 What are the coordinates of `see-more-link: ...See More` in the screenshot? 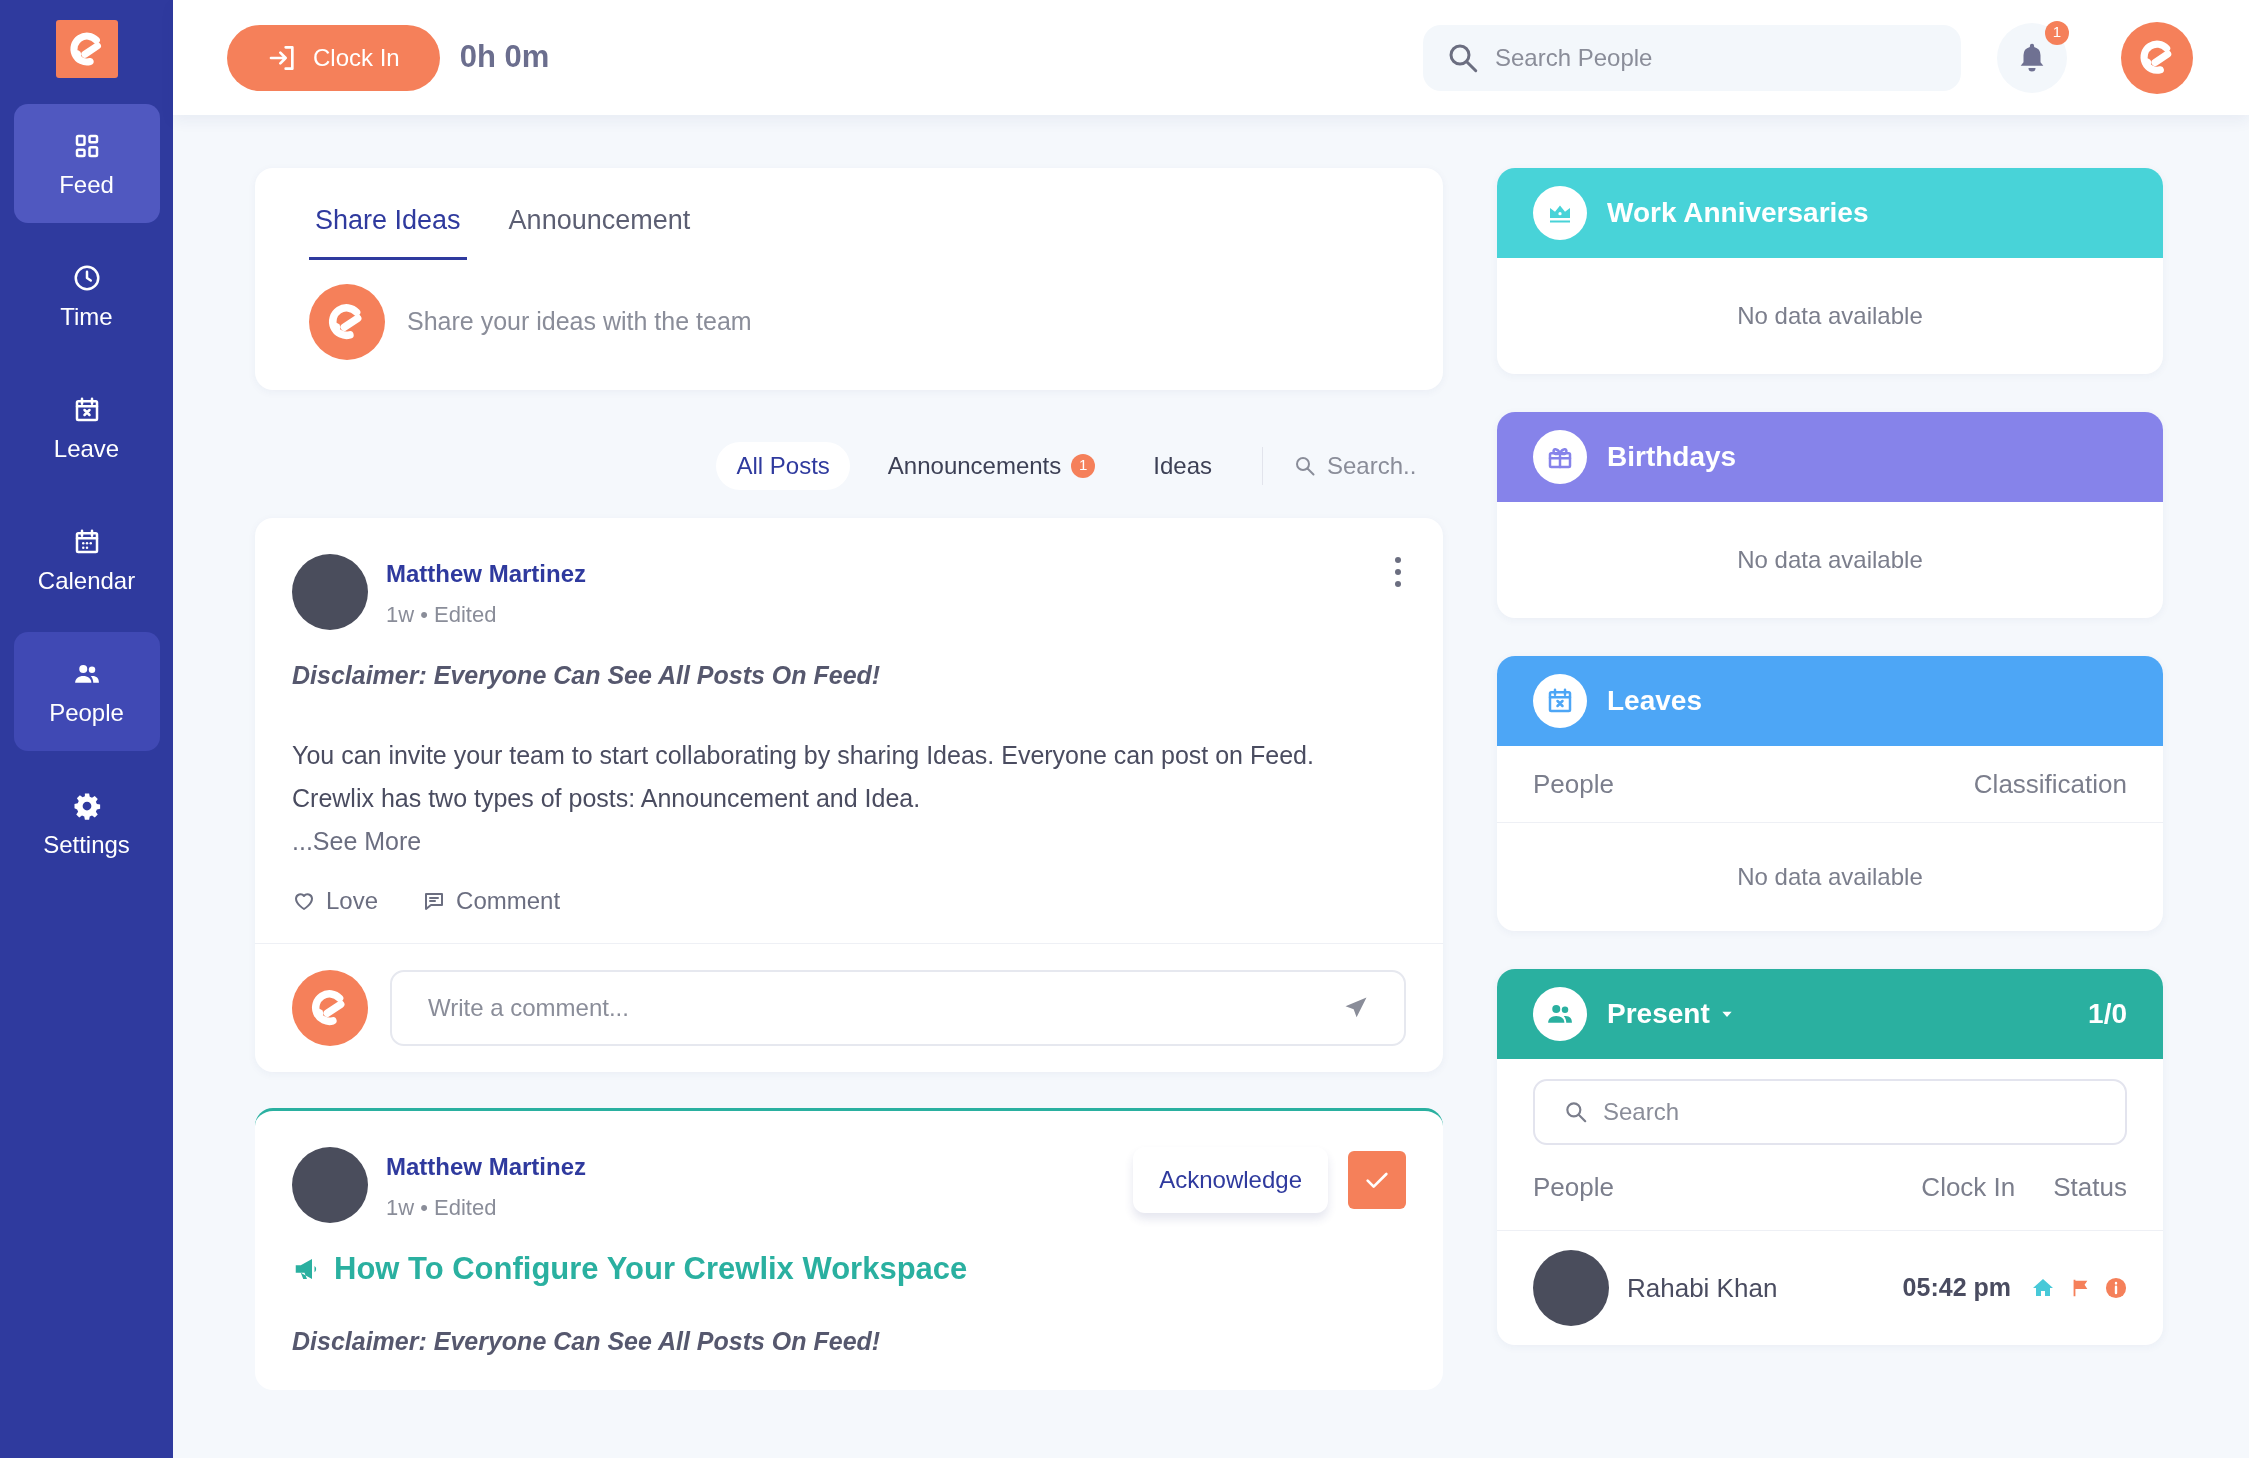 It's located at (849, 841).